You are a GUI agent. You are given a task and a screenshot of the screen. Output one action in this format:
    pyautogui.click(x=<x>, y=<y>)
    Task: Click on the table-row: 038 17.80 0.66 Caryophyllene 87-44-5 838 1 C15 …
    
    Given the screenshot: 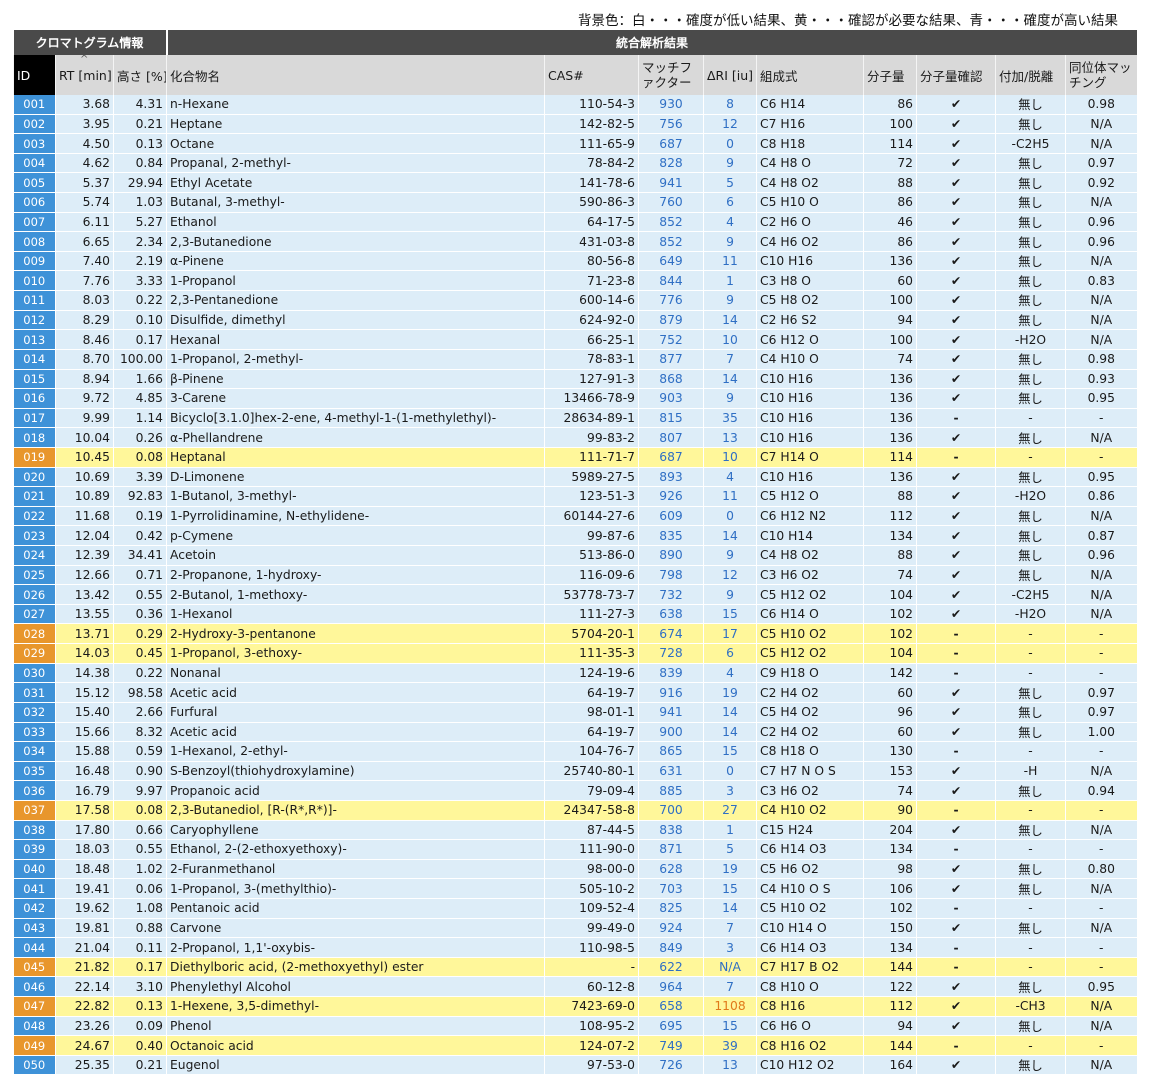 What is the action you would take?
    pyautogui.click(x=575, y=830)
    